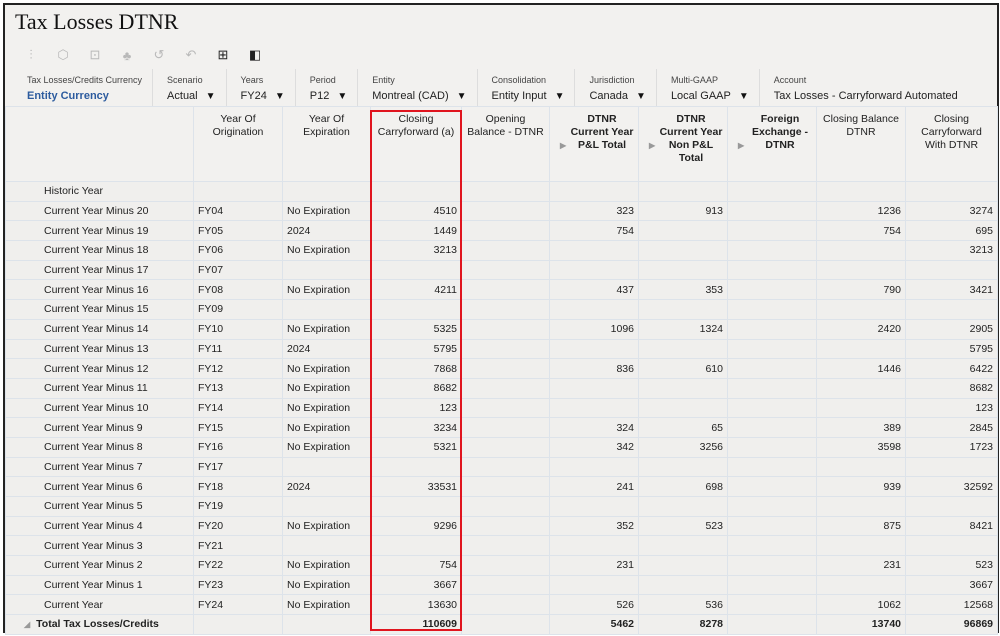 This screenshot has height=636, width=1000. Describe the element at coordinates (951, 290) in the screenshot. I see `cell: 3421` at that location.